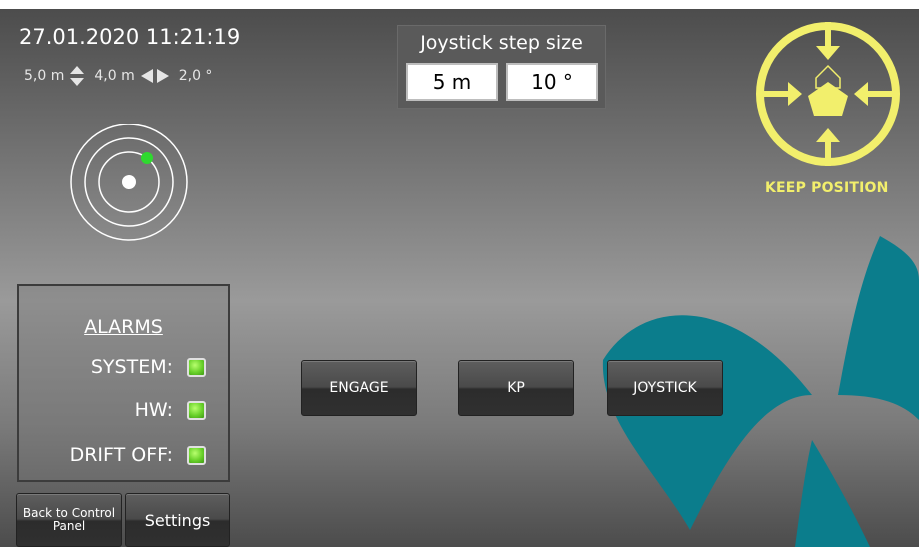 Image resolution: width=919 pixels, height=547 pixels. What do you see at coordinates (130, 37) in the screenshot?
I see `date-time: 27.01.2020 11:21:19` at bounding box center [130, 37].